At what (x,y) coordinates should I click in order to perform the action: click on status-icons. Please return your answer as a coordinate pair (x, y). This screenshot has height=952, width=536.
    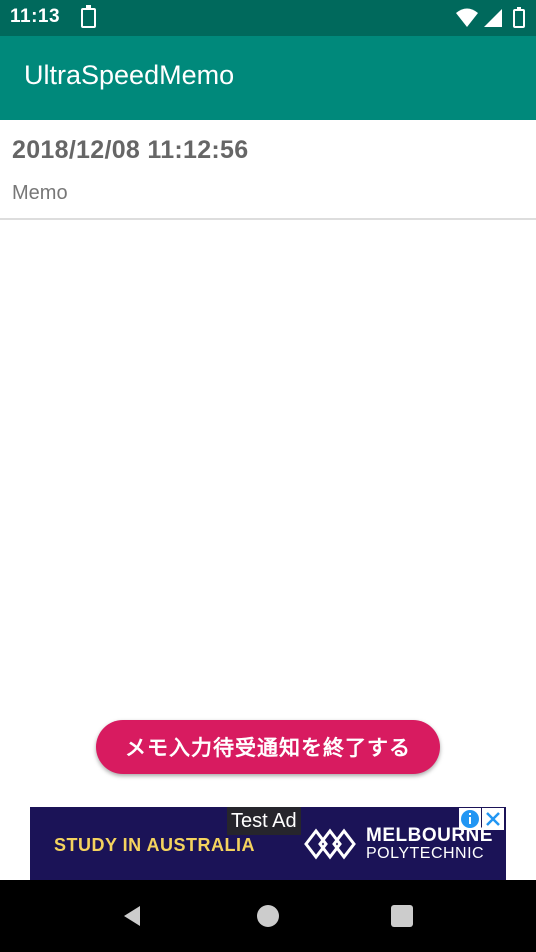
    Looking at the image, I should click on (490, 17).